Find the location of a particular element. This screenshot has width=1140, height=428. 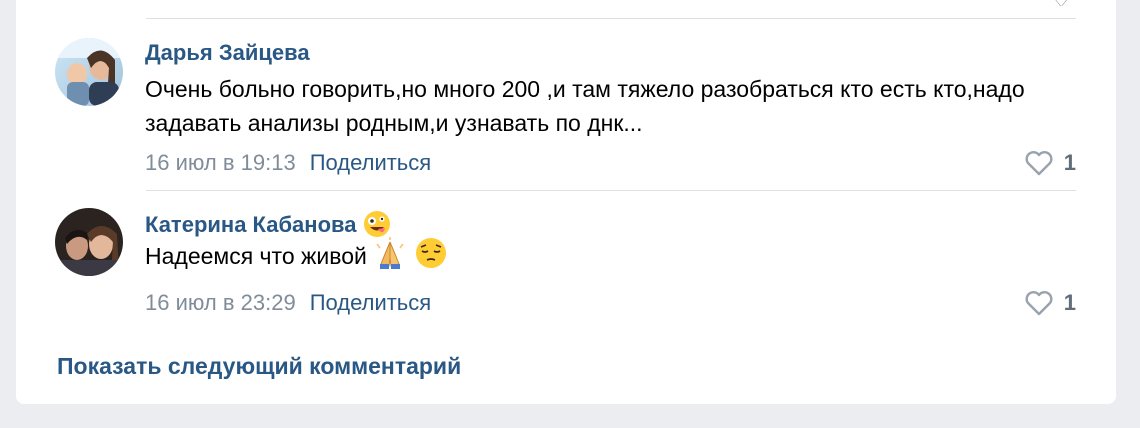

comment-date: 16 июл в 19:13 is located at coordinates (220, 162).